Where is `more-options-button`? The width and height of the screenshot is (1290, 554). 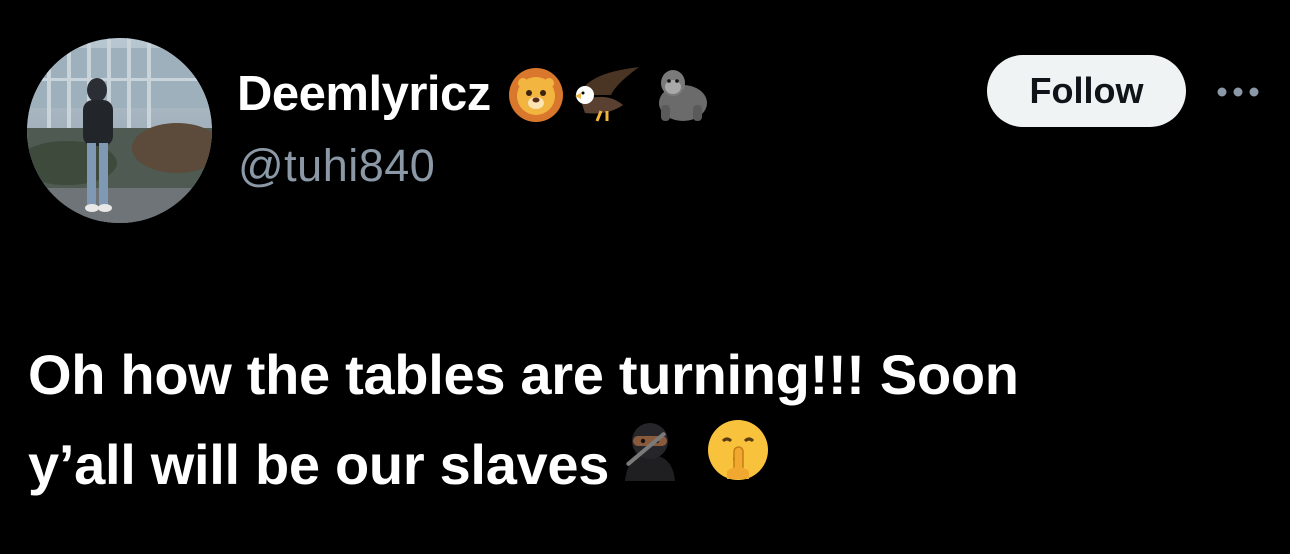 more-options-button is located at coordinates (1238, 92).